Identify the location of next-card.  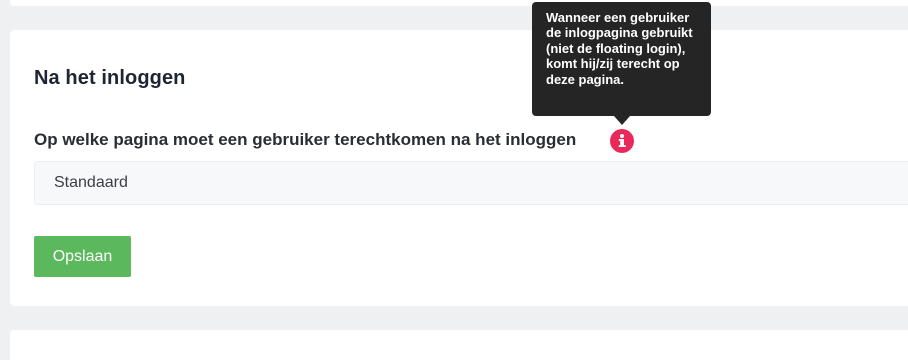
(459, 345).